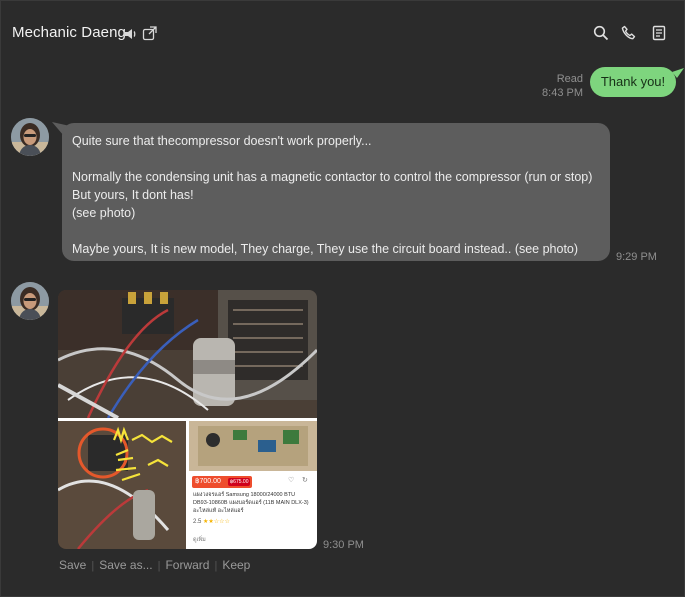 This screenshot has width=685, height=597. What do you see at coordinates (562, 93) in the screenshot?
I see `message-time: 8:43 PM` at bounding box center [562, 93].